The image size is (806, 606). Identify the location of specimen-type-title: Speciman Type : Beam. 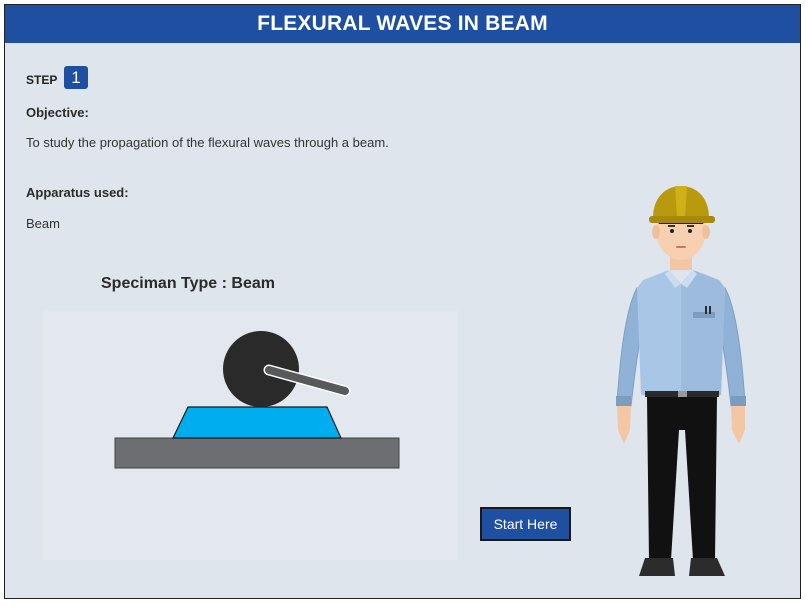
(188, 283).